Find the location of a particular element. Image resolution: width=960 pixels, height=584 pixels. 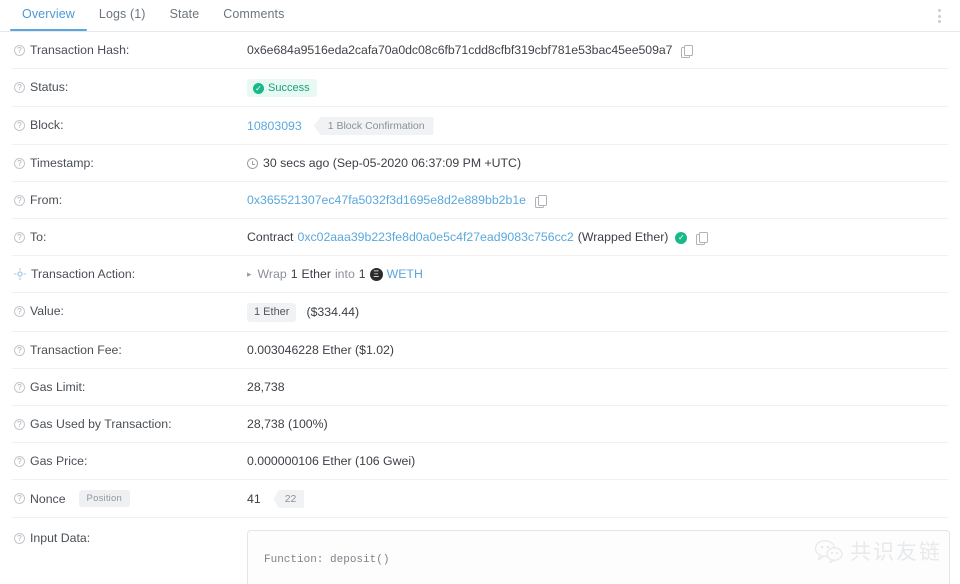

action-token-in: Ether is located at coordinates (316, 274).